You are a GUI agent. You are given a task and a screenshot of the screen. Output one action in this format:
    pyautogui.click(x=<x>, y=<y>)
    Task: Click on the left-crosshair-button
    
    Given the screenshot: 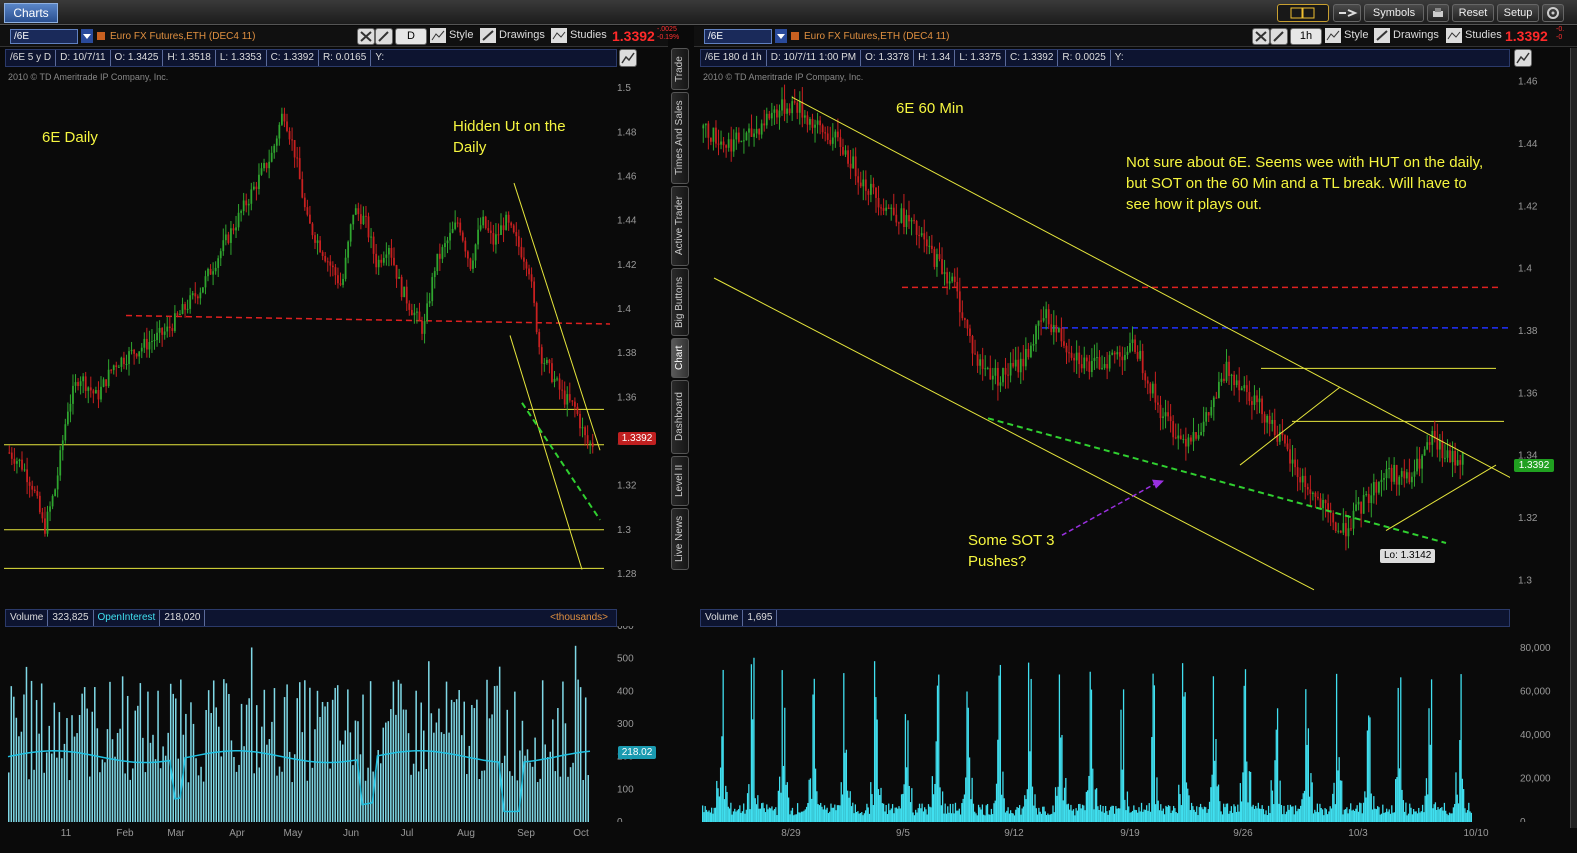 What is the action you would take?
    pyautogui.click(x=366, y=36)
    